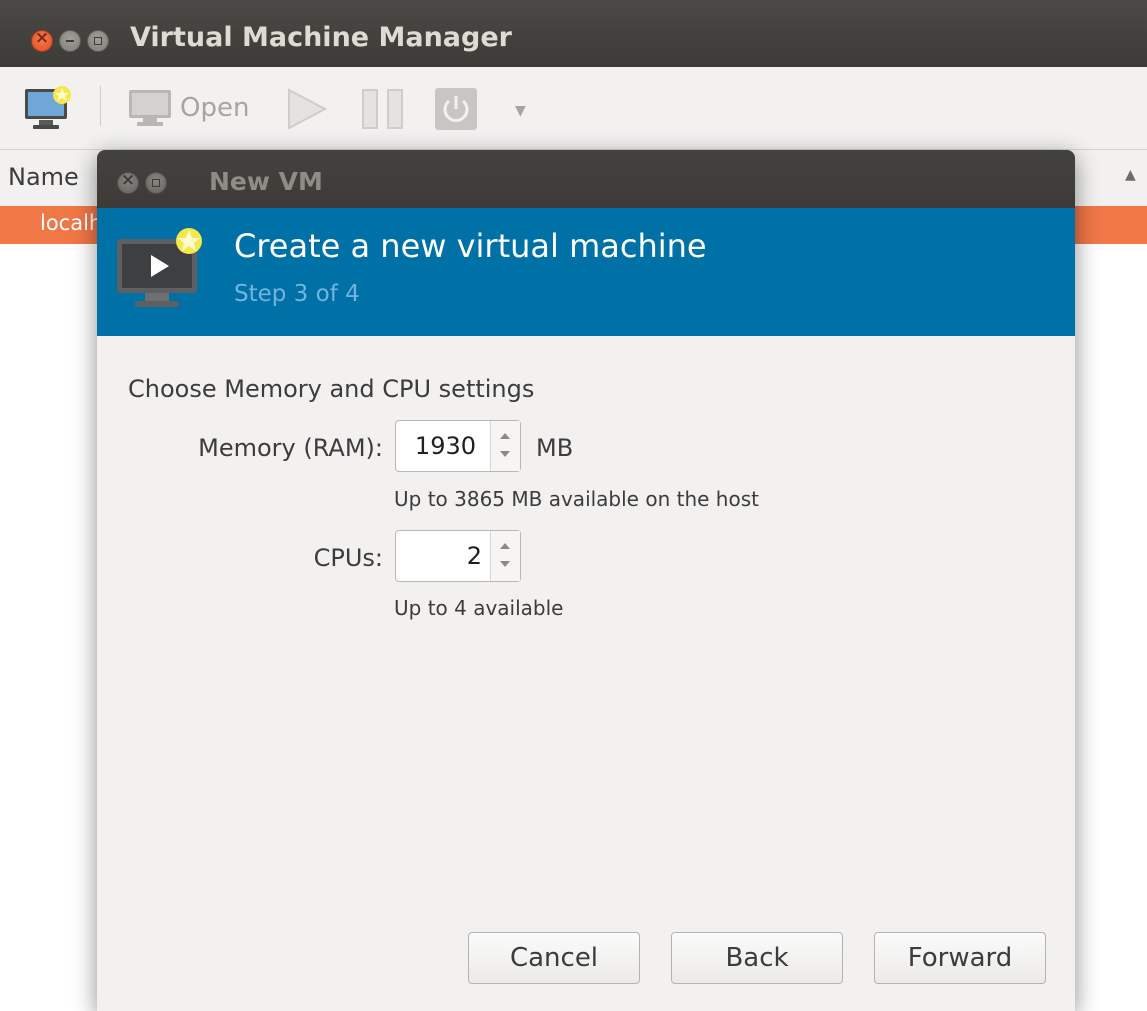 The height and width of the screenshot is (1011, 1147). Describe the element at coordinates (266, 181) in the screenshot. I see `dialog-title: New VM` at that location.